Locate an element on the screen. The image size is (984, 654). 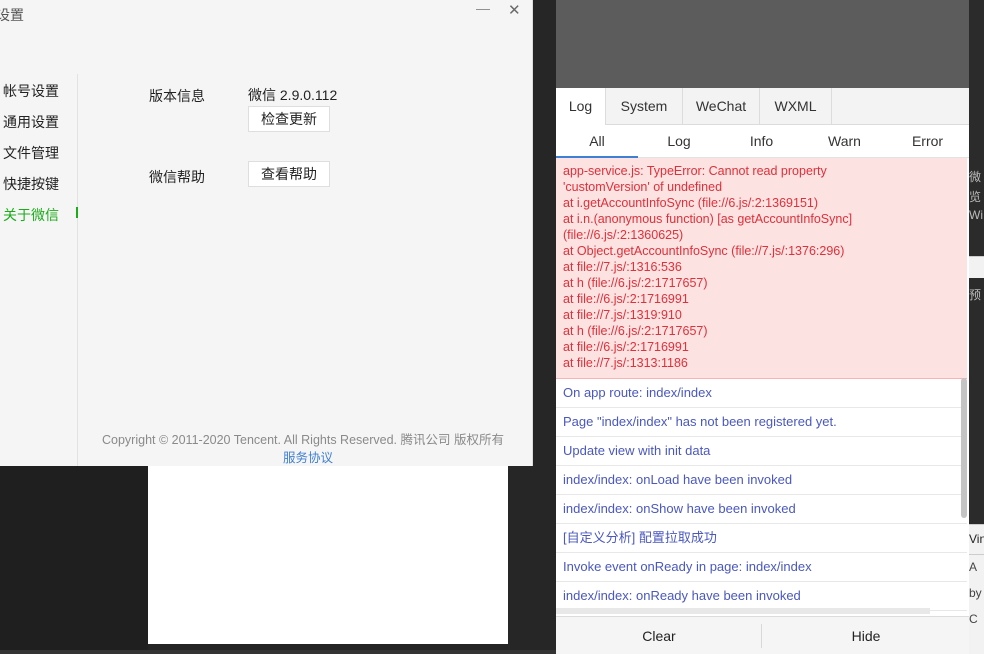
check-update-button: 检查更新 is located at coordinates (289, 119).